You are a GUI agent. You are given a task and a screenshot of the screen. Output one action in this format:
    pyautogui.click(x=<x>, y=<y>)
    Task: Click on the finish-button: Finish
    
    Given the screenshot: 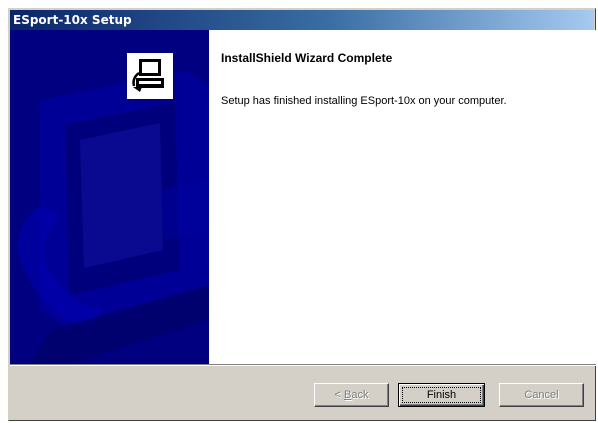 What is the action you would take?
    pyautogui.click(x=441, y=395)
    